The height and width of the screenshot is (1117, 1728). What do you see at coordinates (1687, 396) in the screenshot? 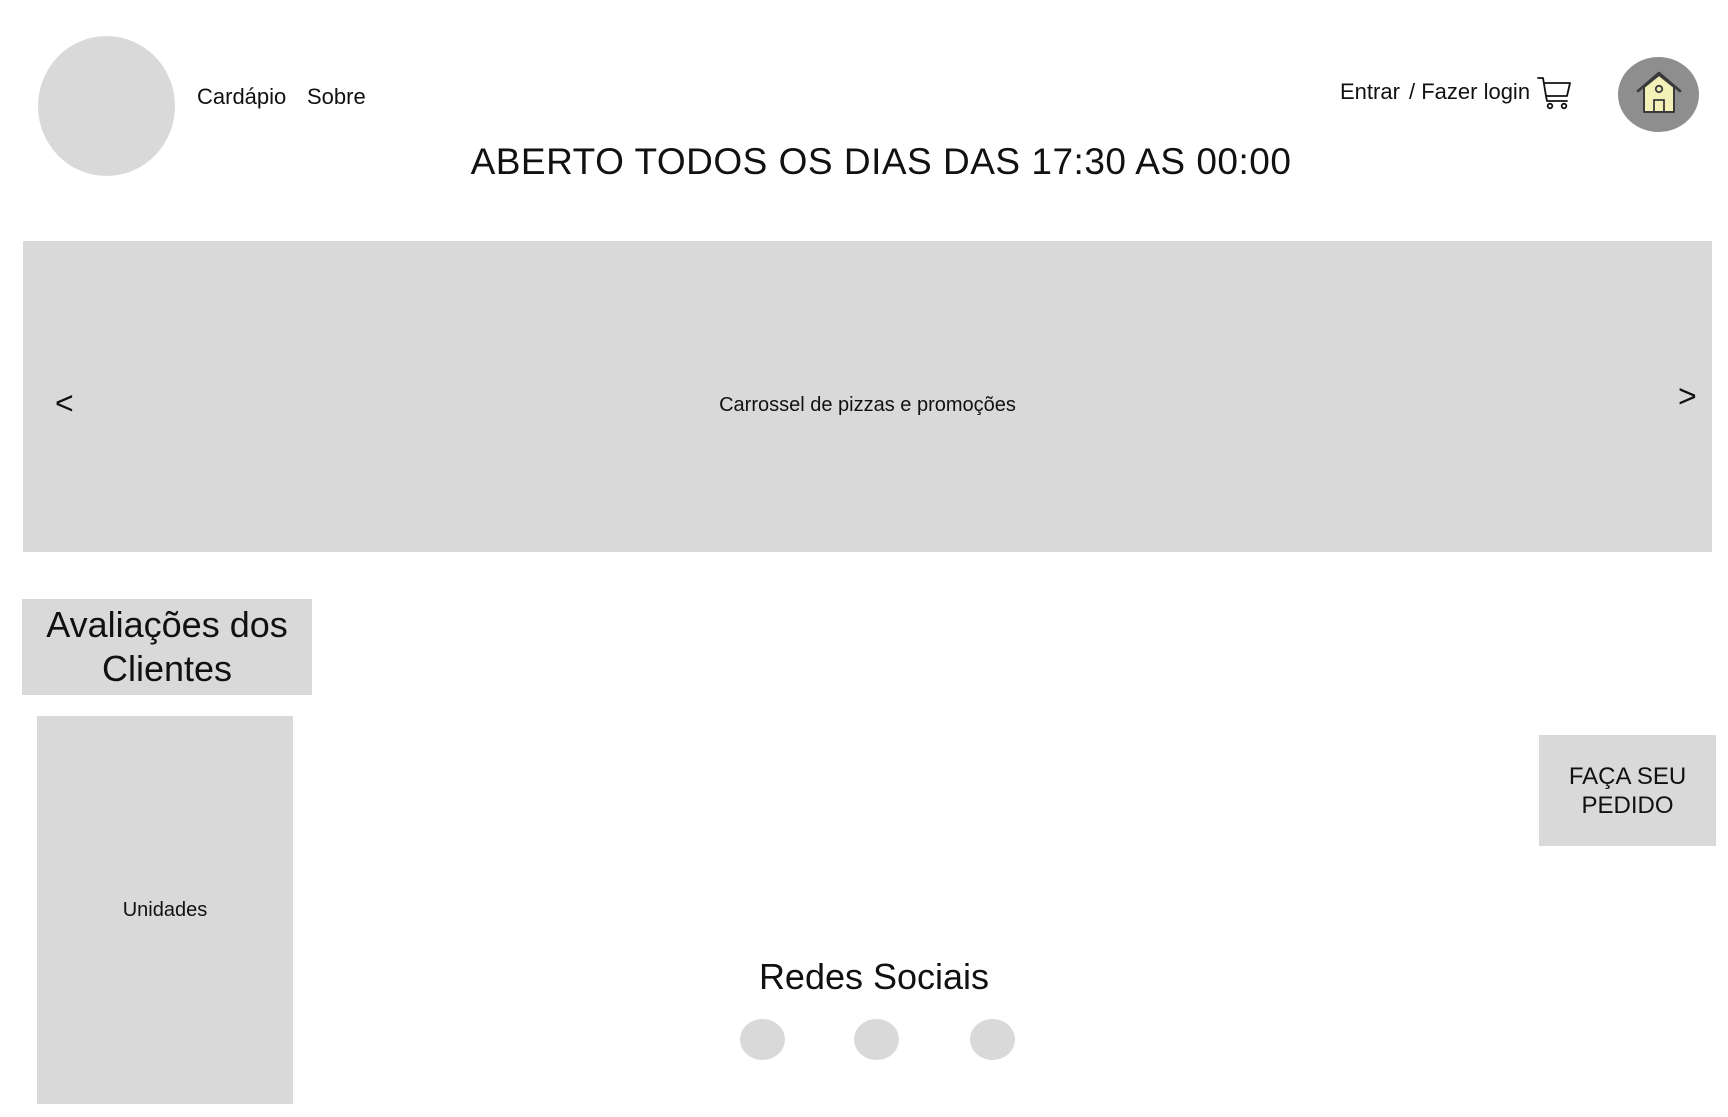
I see `carousel-next-button: >` at bounding box center [1687, 396].